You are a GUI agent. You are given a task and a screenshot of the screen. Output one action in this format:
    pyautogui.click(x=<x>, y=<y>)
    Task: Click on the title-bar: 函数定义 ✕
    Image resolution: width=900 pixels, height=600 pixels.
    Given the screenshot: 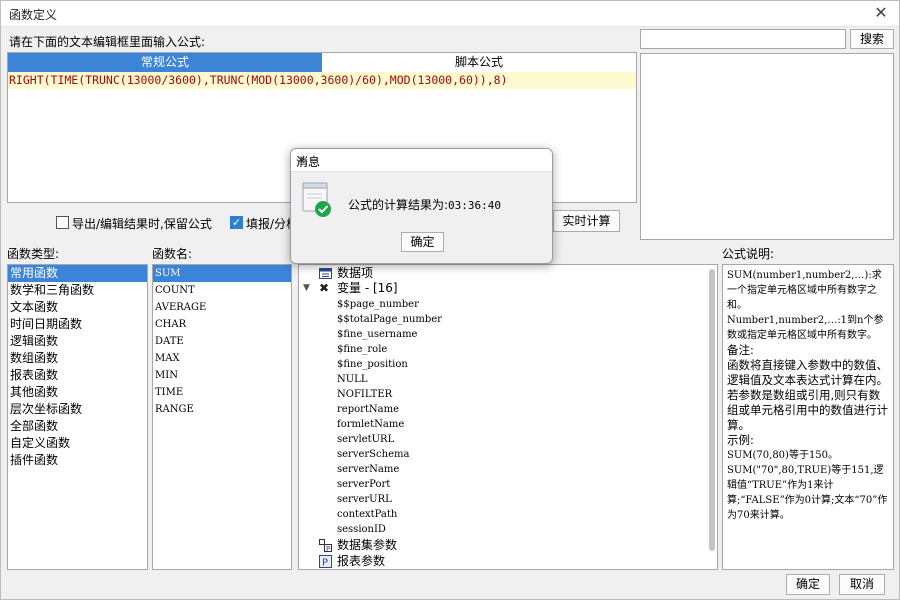 What is the action you would take?
    pyautogui.click(x=450, y=14)
    